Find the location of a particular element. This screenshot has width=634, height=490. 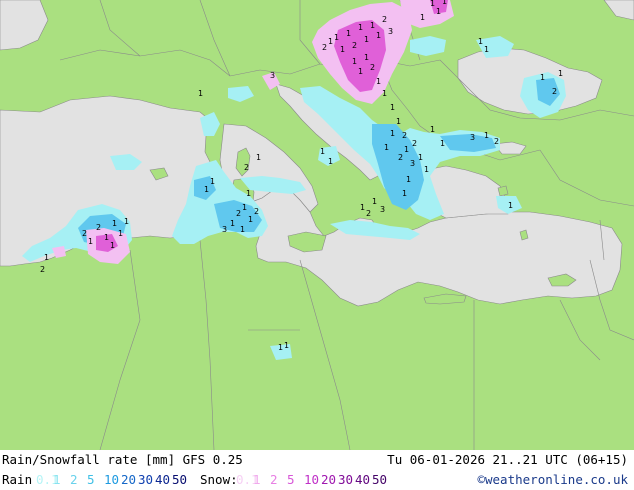

snow-scale-value: 40 is located at coordinates (363, 479).